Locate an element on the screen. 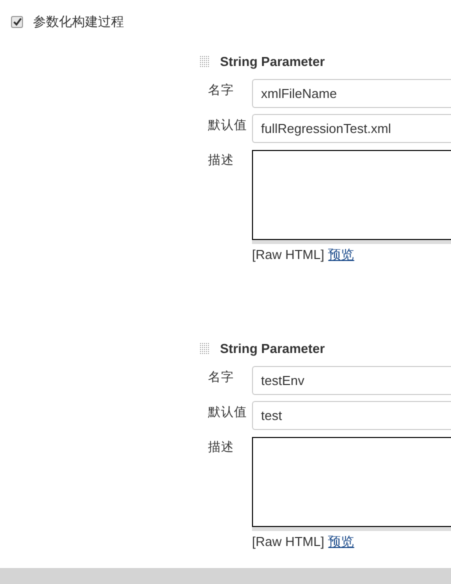 The width and height of the screenshot is (451, 584). resize-bar is located at coordinates (351, 528).